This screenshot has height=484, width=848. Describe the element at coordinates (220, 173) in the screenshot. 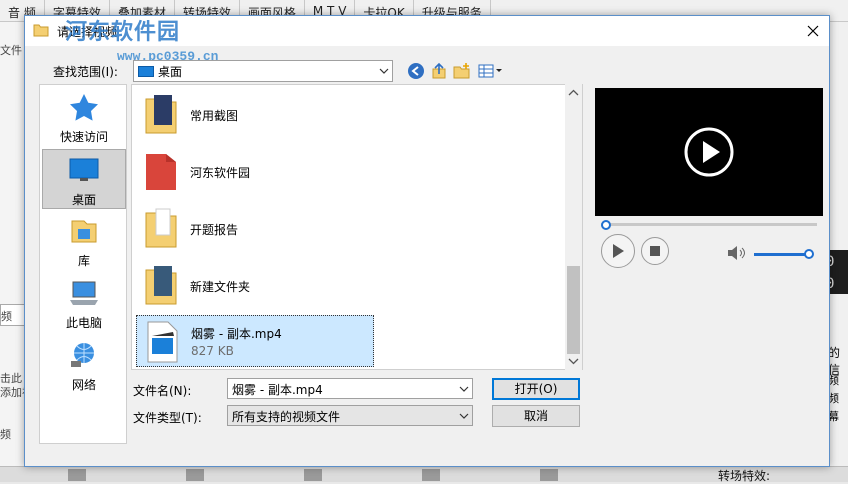

I see `file-name: 河东软件园` at that location.